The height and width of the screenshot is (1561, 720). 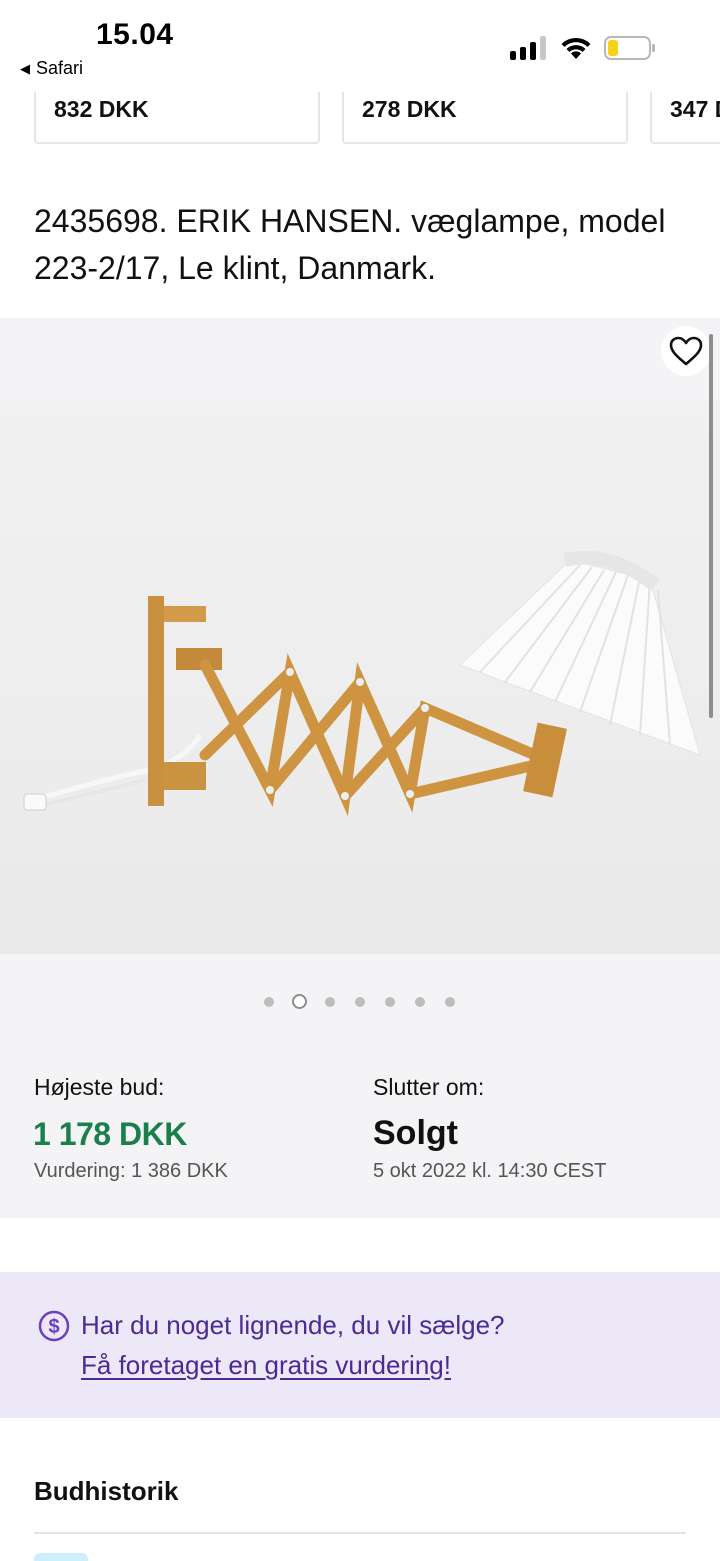 I want to click on ends-status: Solgt, so click(x=415, y=1133).